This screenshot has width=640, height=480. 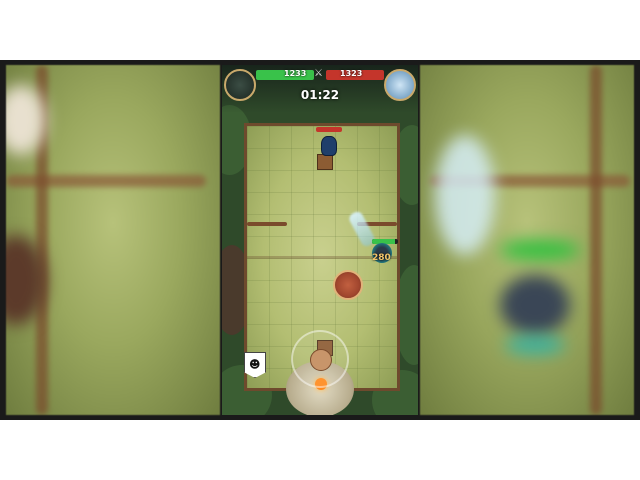 I want to click on player-score: 1233, so click(x=295, y=73).